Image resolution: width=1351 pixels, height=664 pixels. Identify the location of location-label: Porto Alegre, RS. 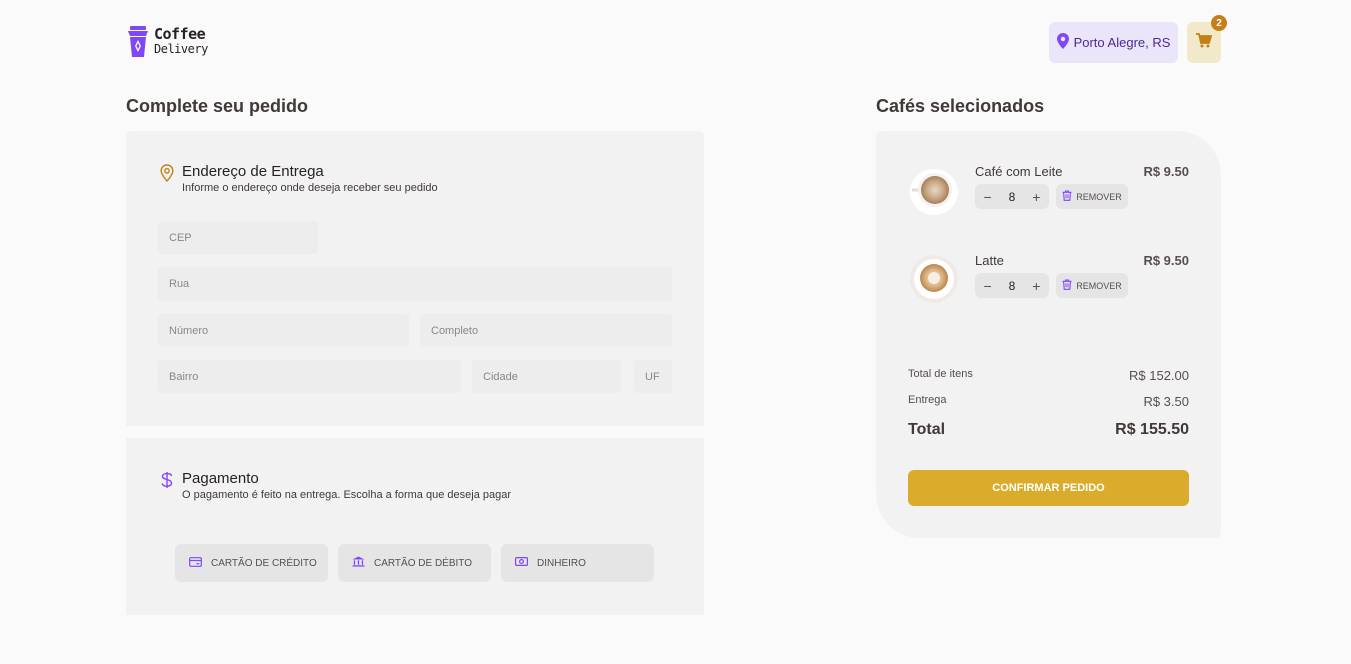
(1122, 42).